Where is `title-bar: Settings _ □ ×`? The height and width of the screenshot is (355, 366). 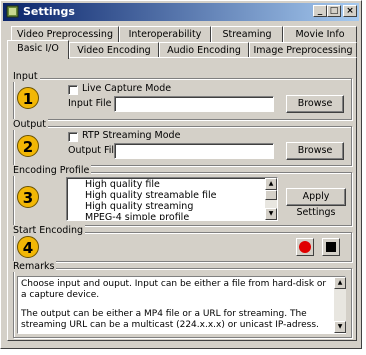 title-bar: Settings _ □ × is located at coordinates (181, 12).